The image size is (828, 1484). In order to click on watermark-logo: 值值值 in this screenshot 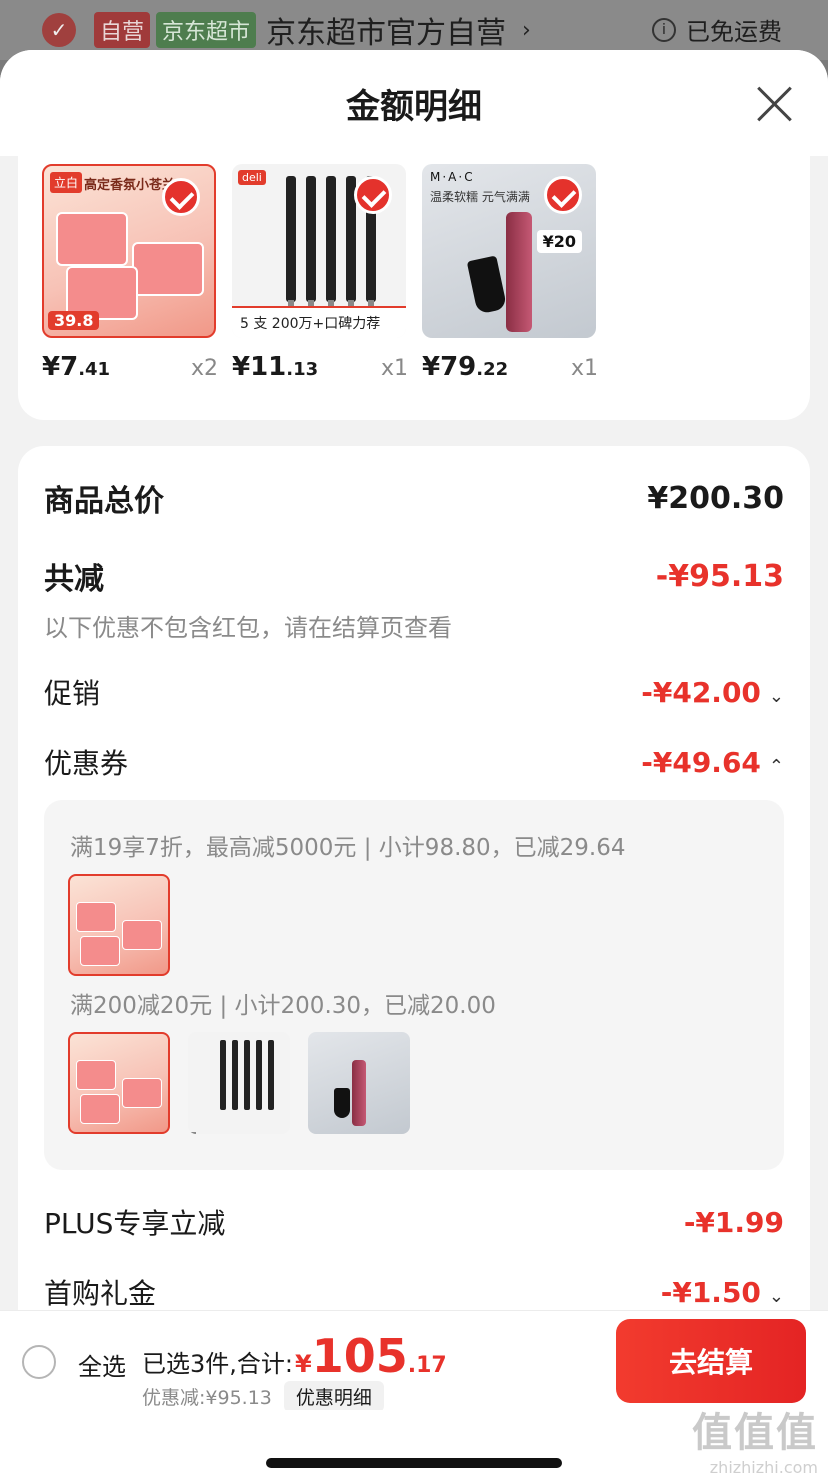, I will do `click(755, 1433)`.